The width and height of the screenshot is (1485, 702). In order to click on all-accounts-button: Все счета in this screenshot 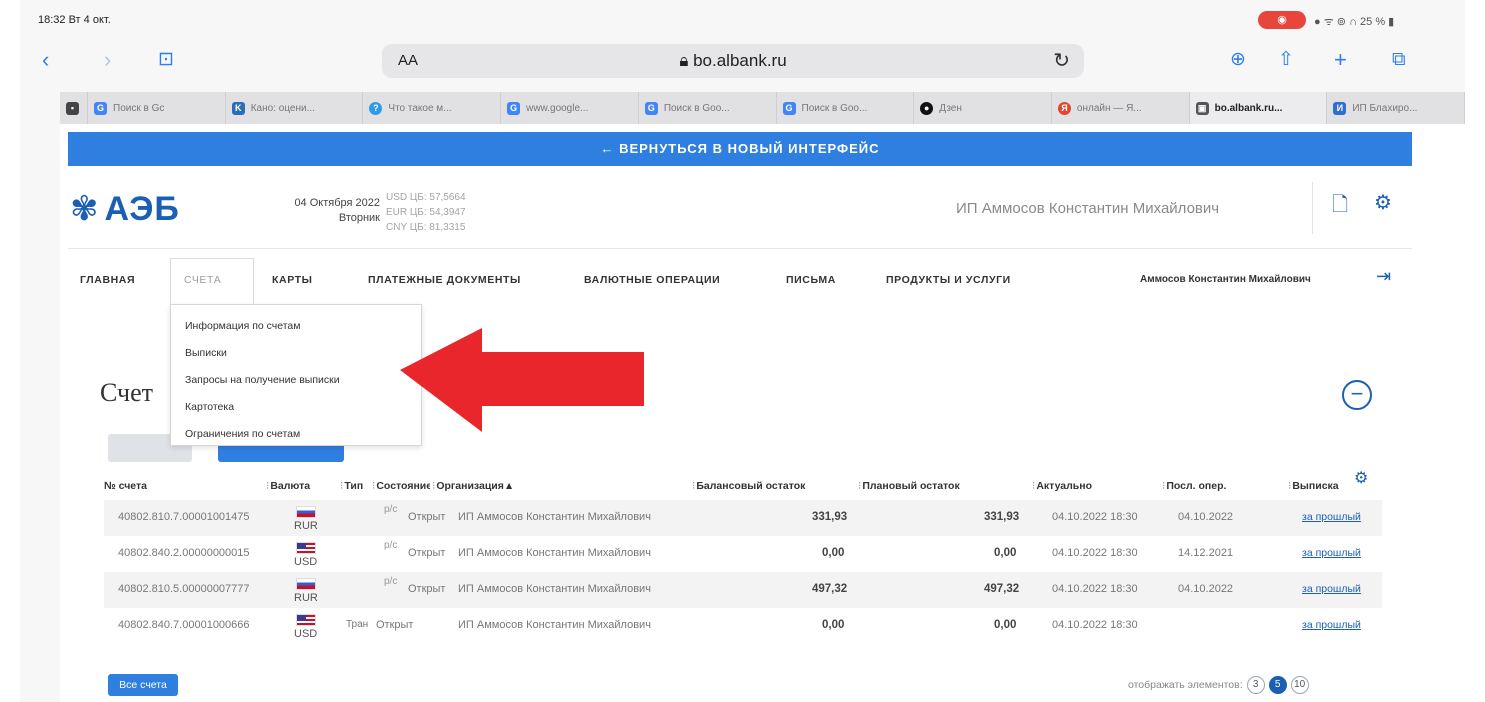, I will do `click(143, 685)`.